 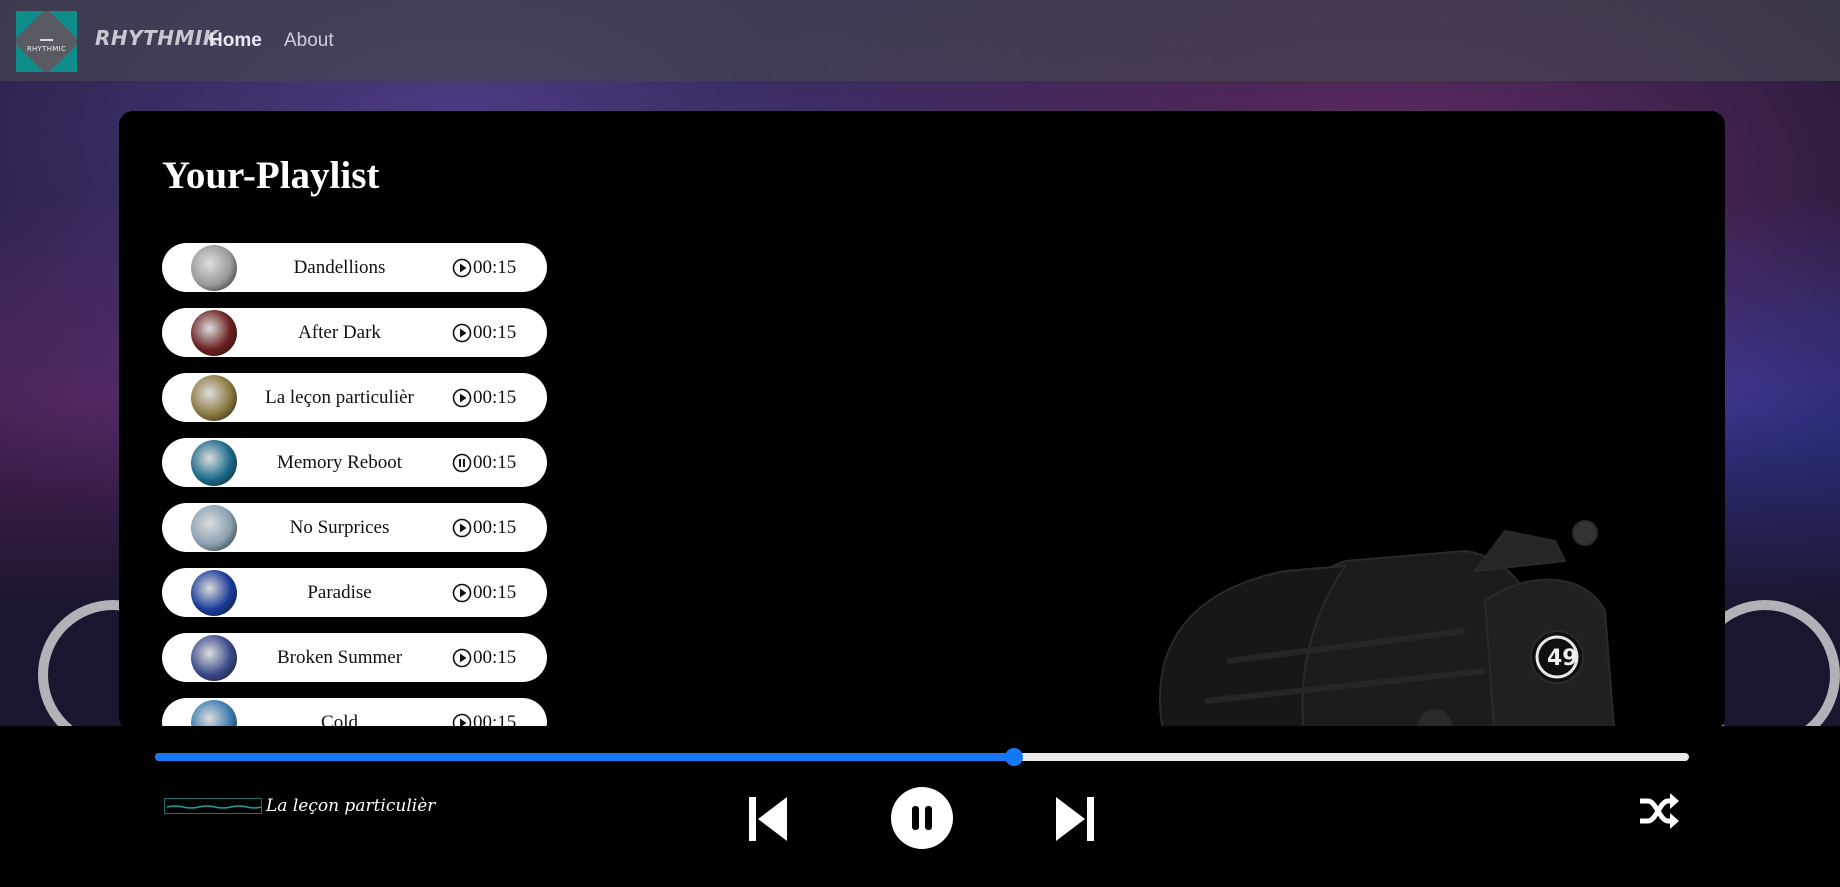 What do you see at coordinates (339, 657) in the screenshot?
I see `song-title: Broken Summer` at bounding box center [339, 657].